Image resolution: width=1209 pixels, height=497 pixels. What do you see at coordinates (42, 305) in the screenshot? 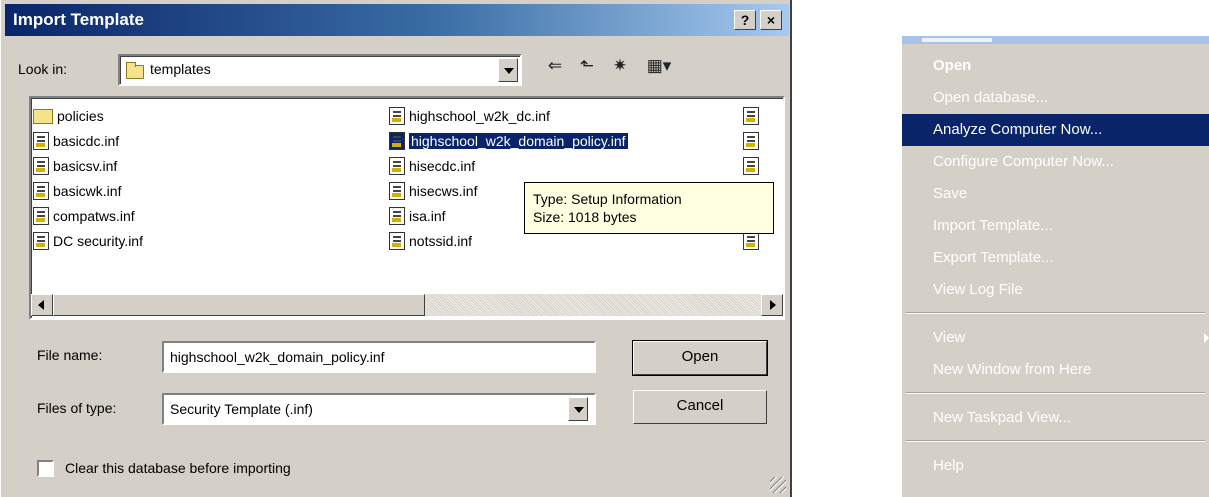
I see `scroll-left-button` at bounding box center [42, 305].